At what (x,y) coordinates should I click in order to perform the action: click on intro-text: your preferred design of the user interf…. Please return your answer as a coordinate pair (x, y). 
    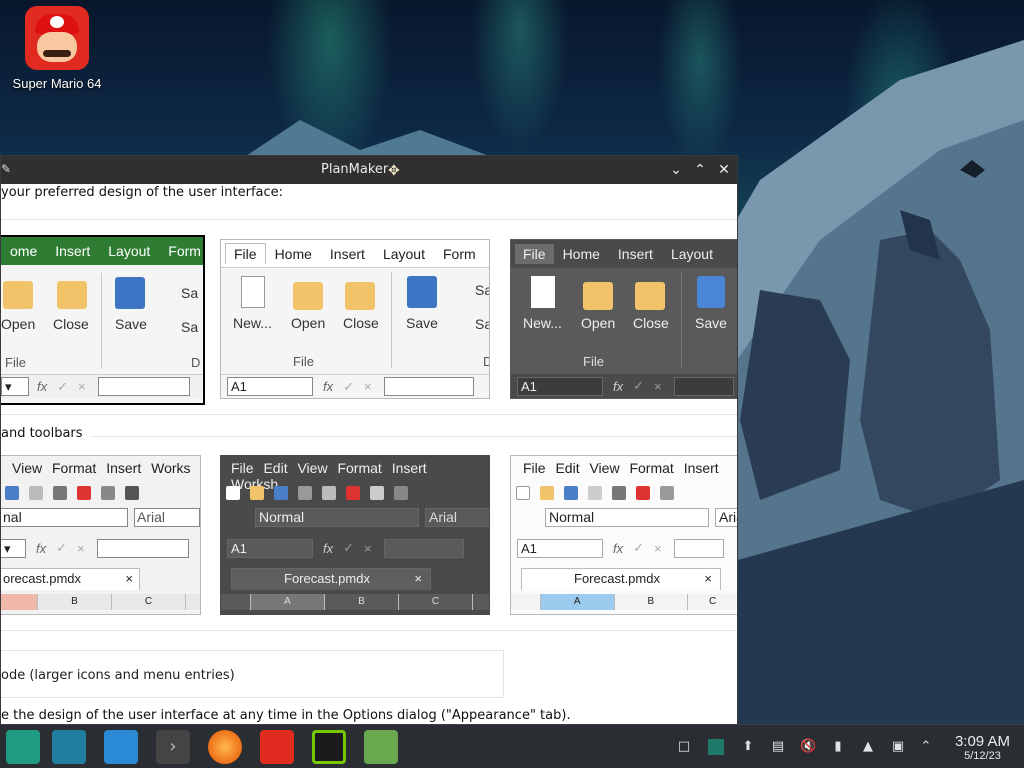
    Looking at the image, I should click on (142, 192).